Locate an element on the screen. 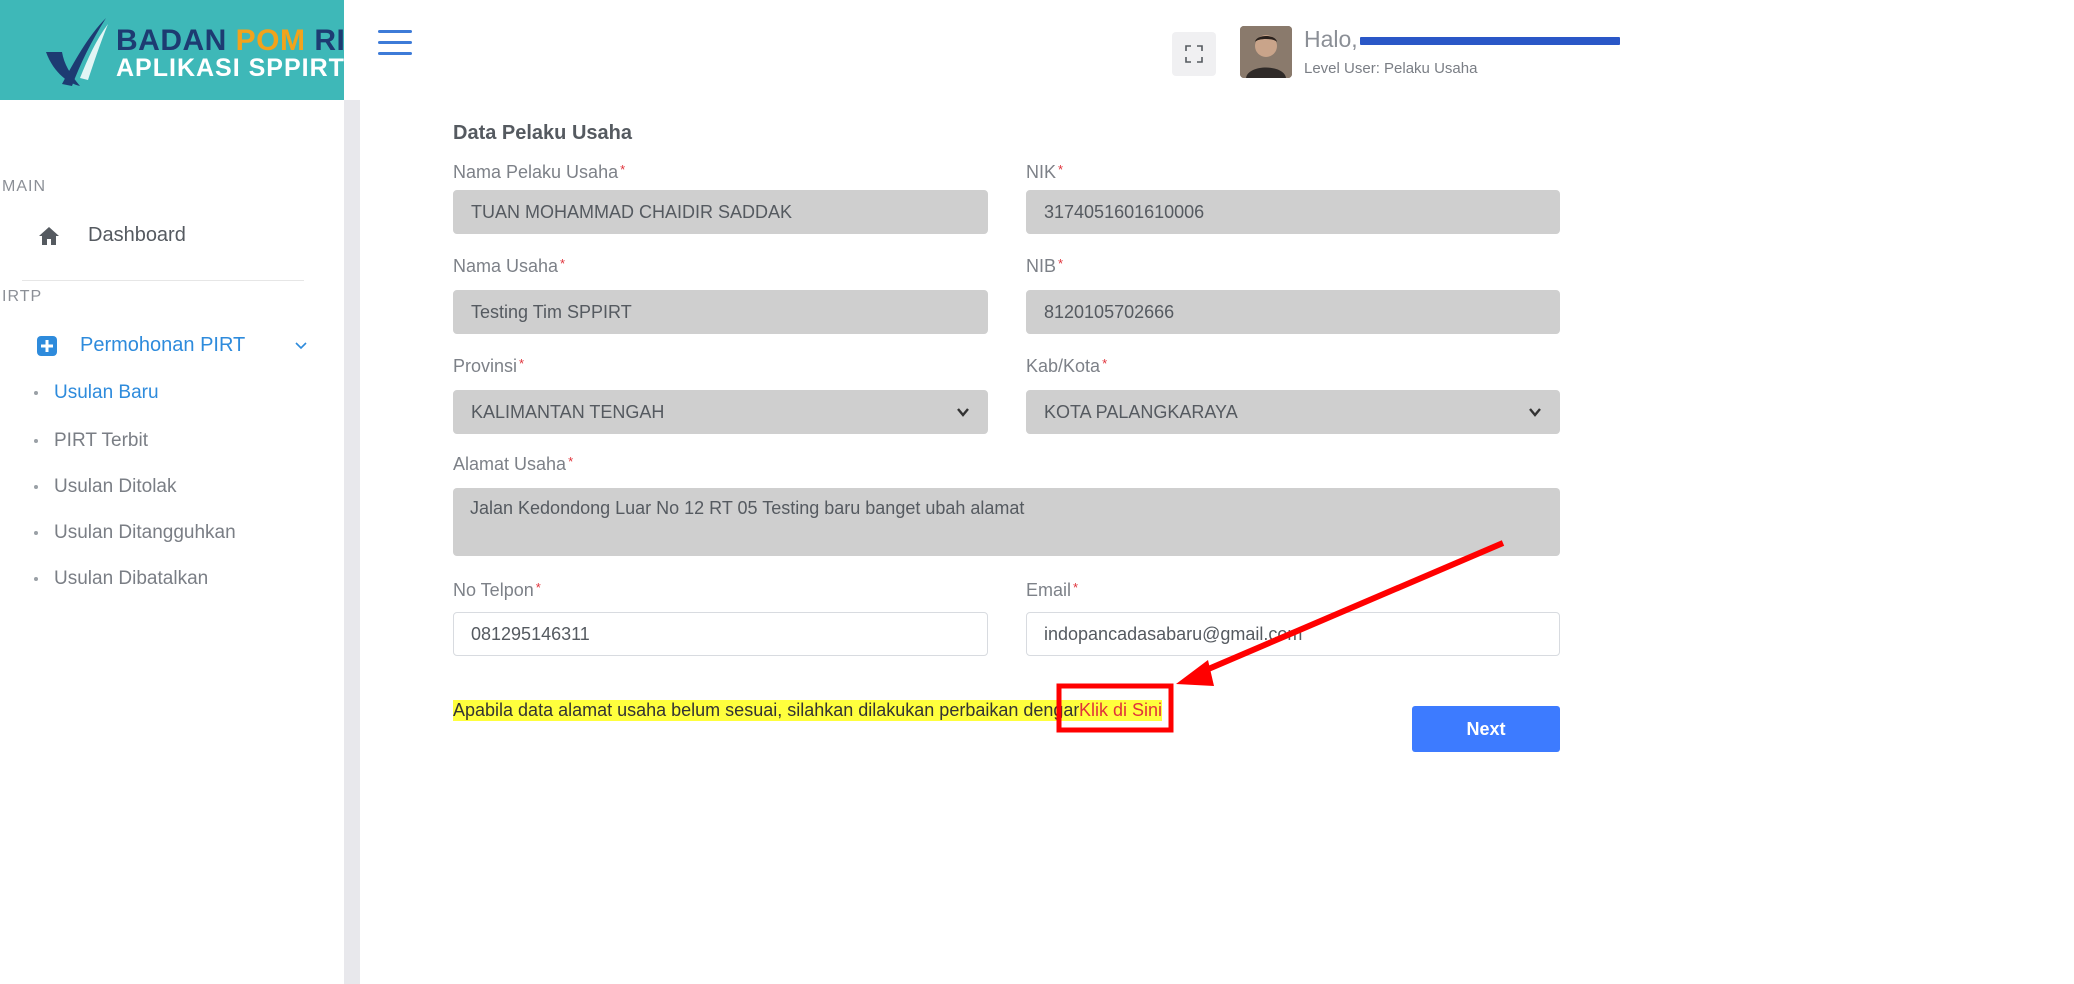 The width and height of the screenshot is (2074, 984). plus-square-icon is located at coordinates (47, 345).